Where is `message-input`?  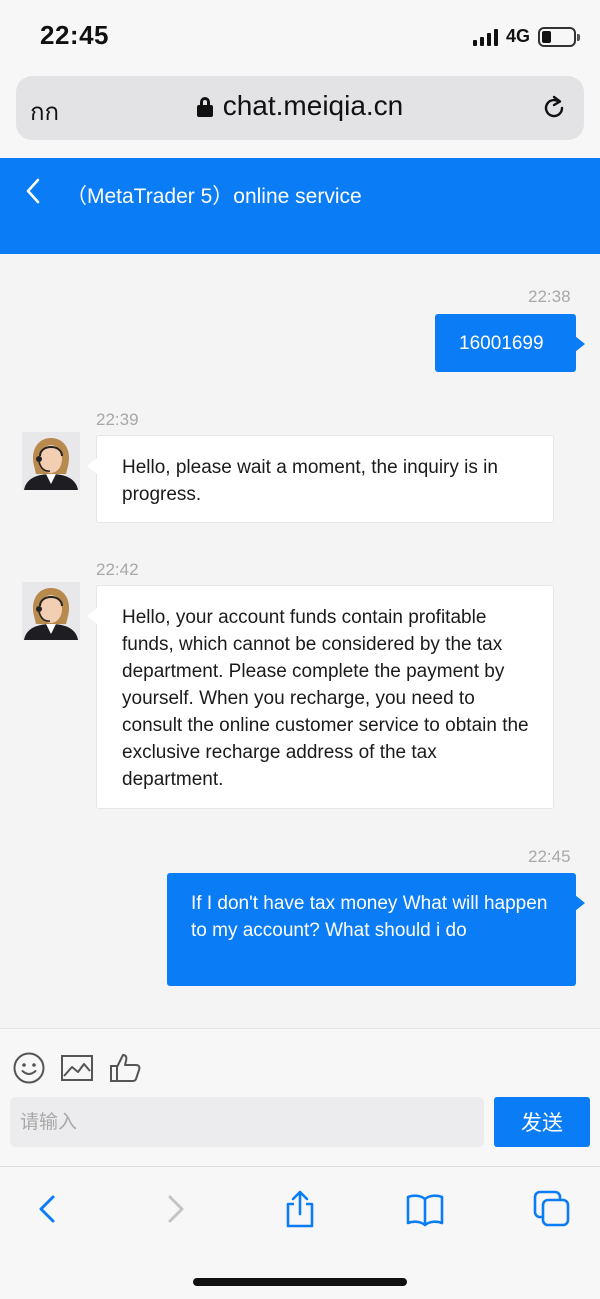 message-input is located at coordinates (247, 1122).